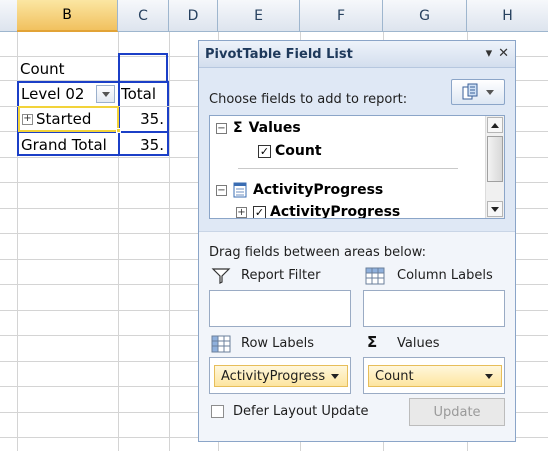 Image resolution: width=548 pixels, height=451 pixels. I want to click on scroll-thumb, so click(495, 159).